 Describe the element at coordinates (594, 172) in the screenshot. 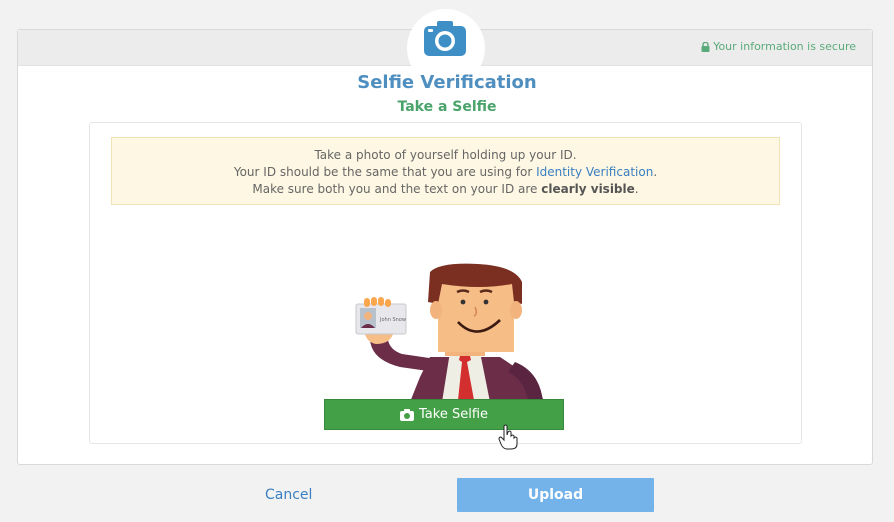

I see `identity-verification-link: Identity Verification` at that location.